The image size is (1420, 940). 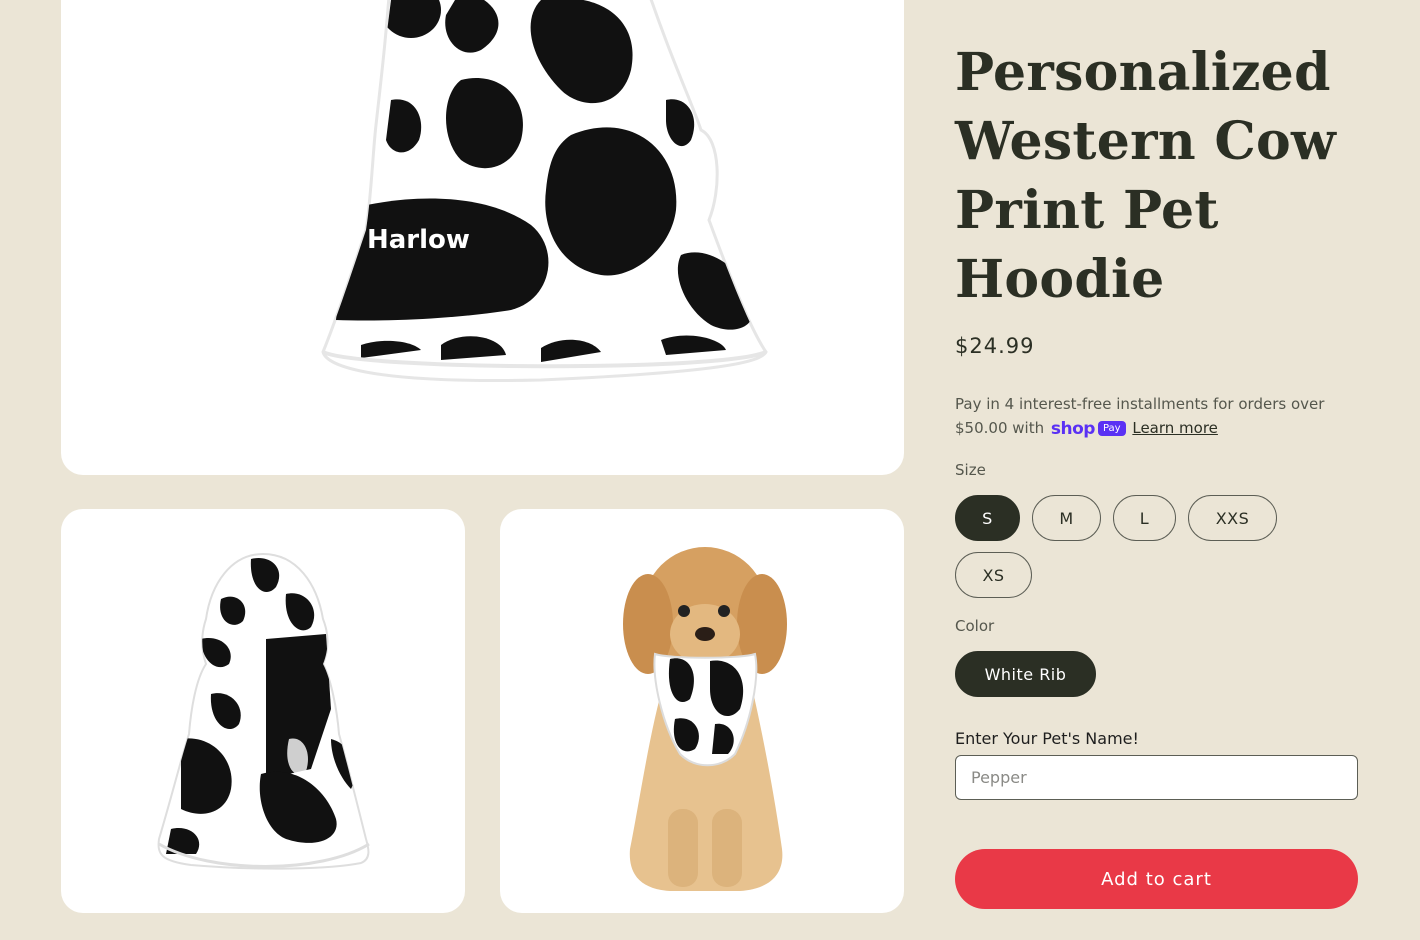 I want to click on hoodie-back-illustration: Harlow, so click(x=544, y=191).